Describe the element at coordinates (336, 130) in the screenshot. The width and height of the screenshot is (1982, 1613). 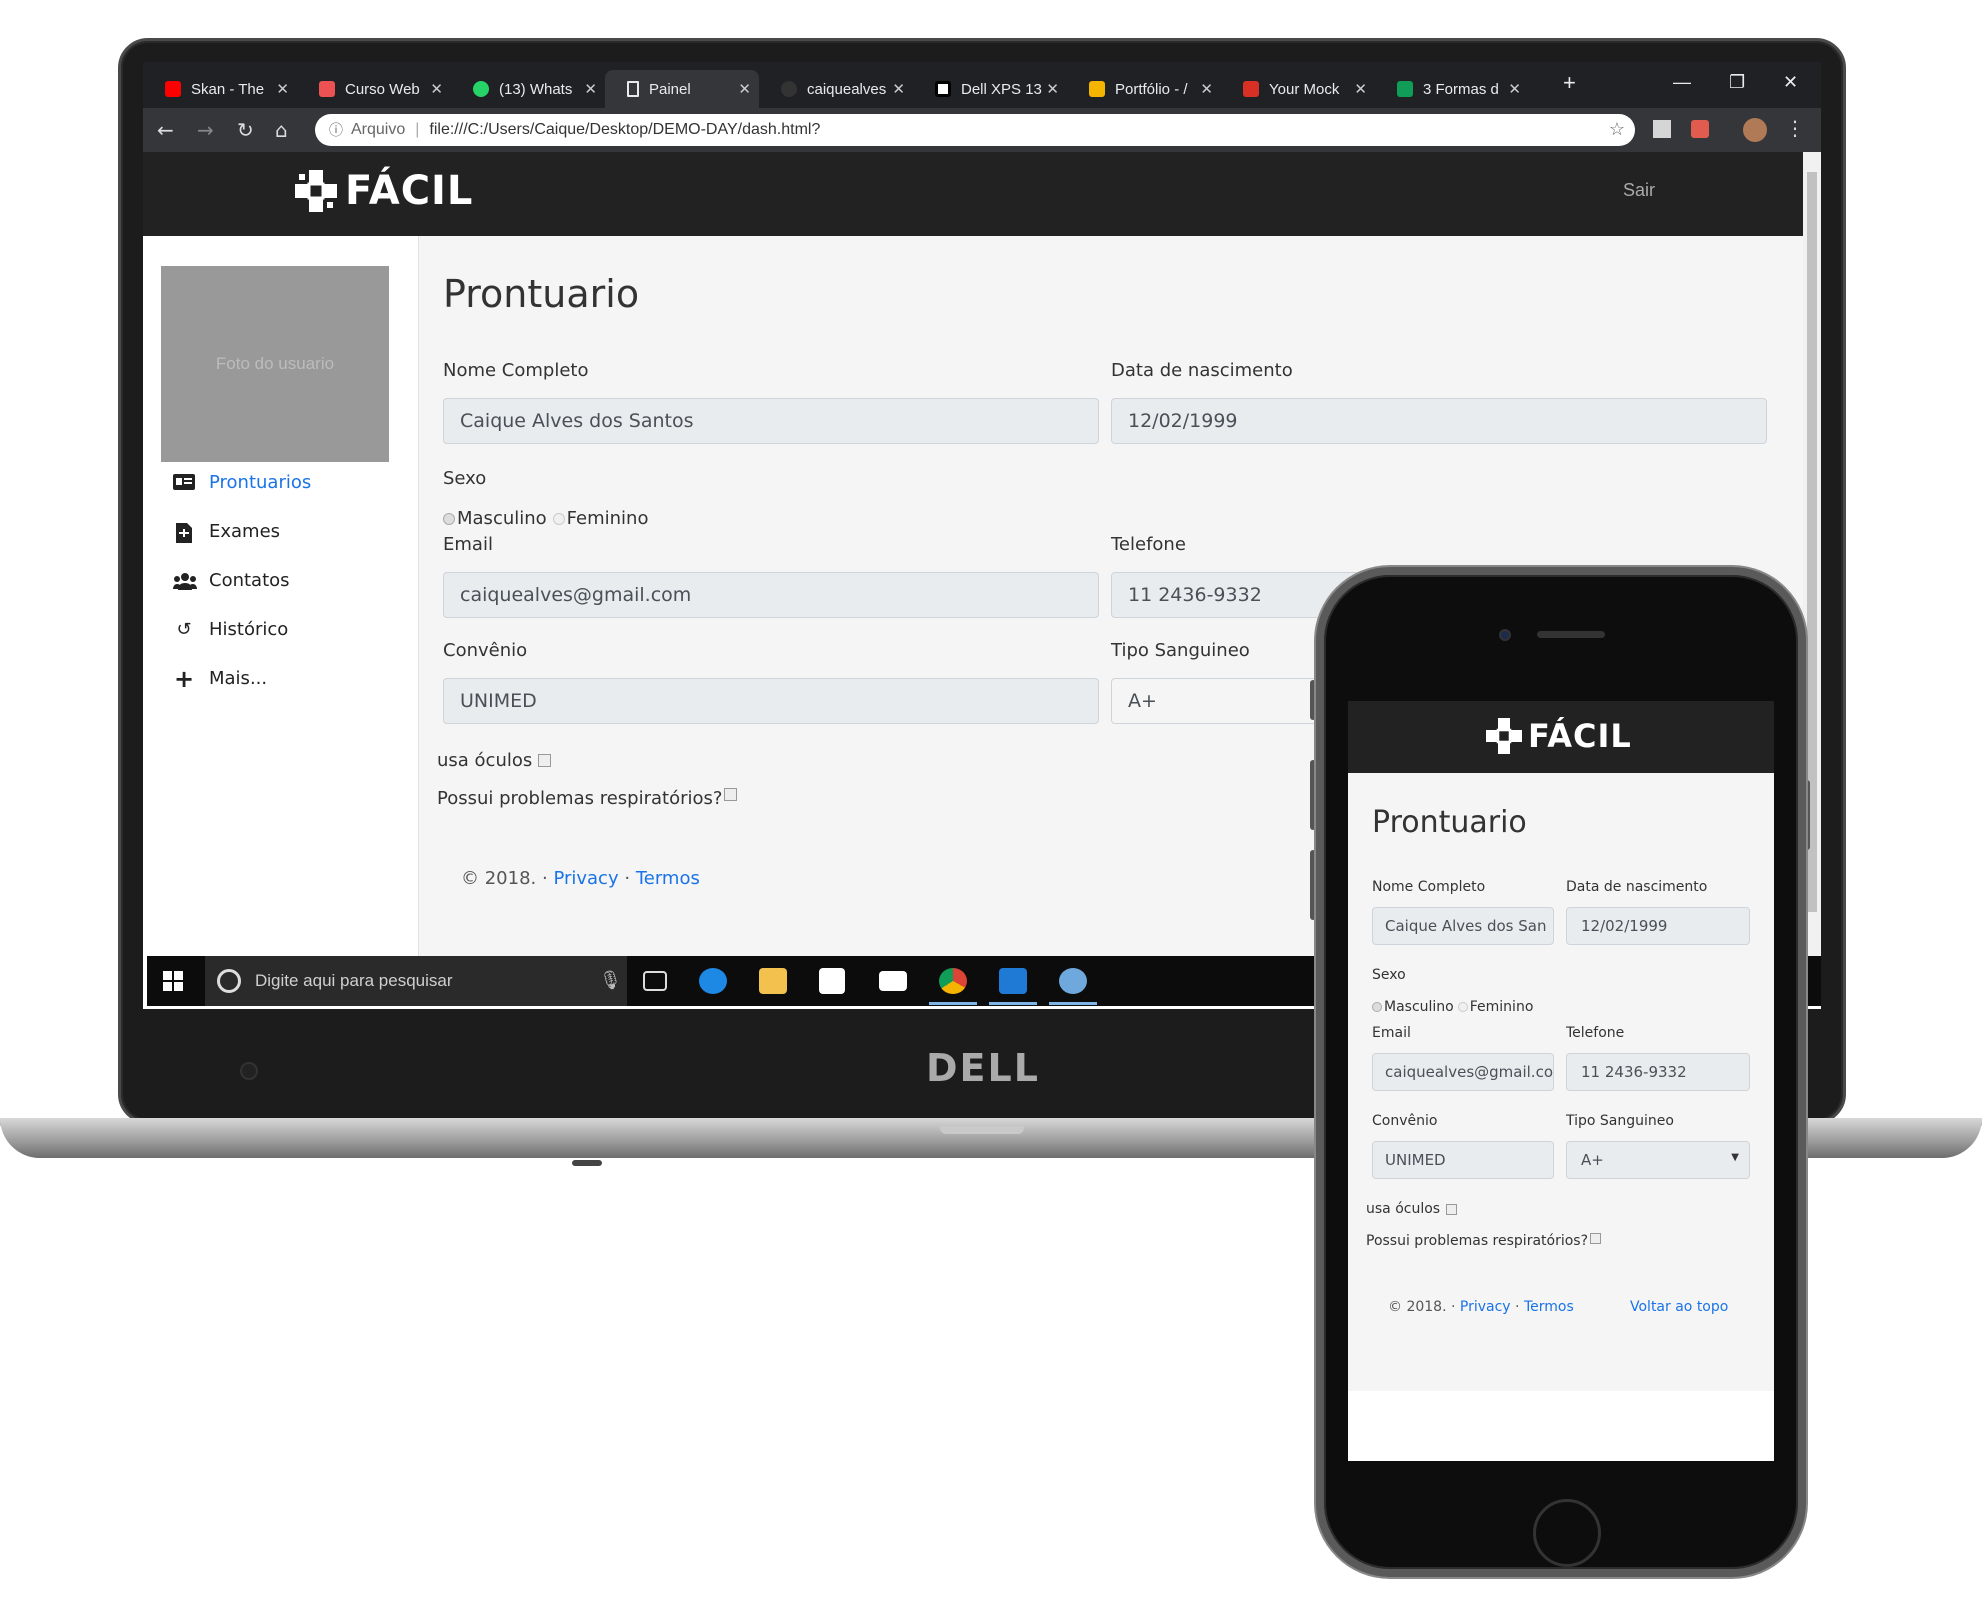
I see `info-icon: ⓘ` at that location.